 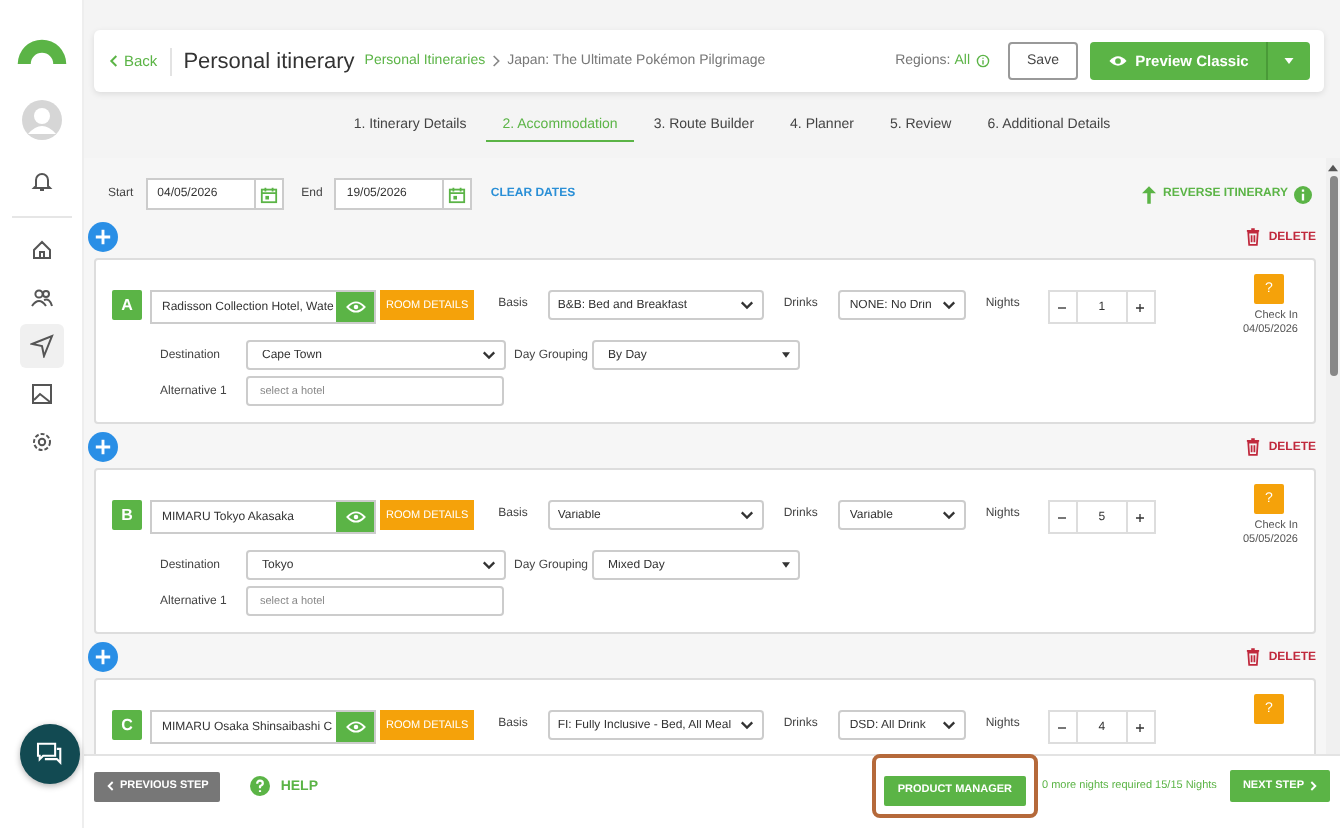 I want to click on chat-icon, so click(x=50, y=754).